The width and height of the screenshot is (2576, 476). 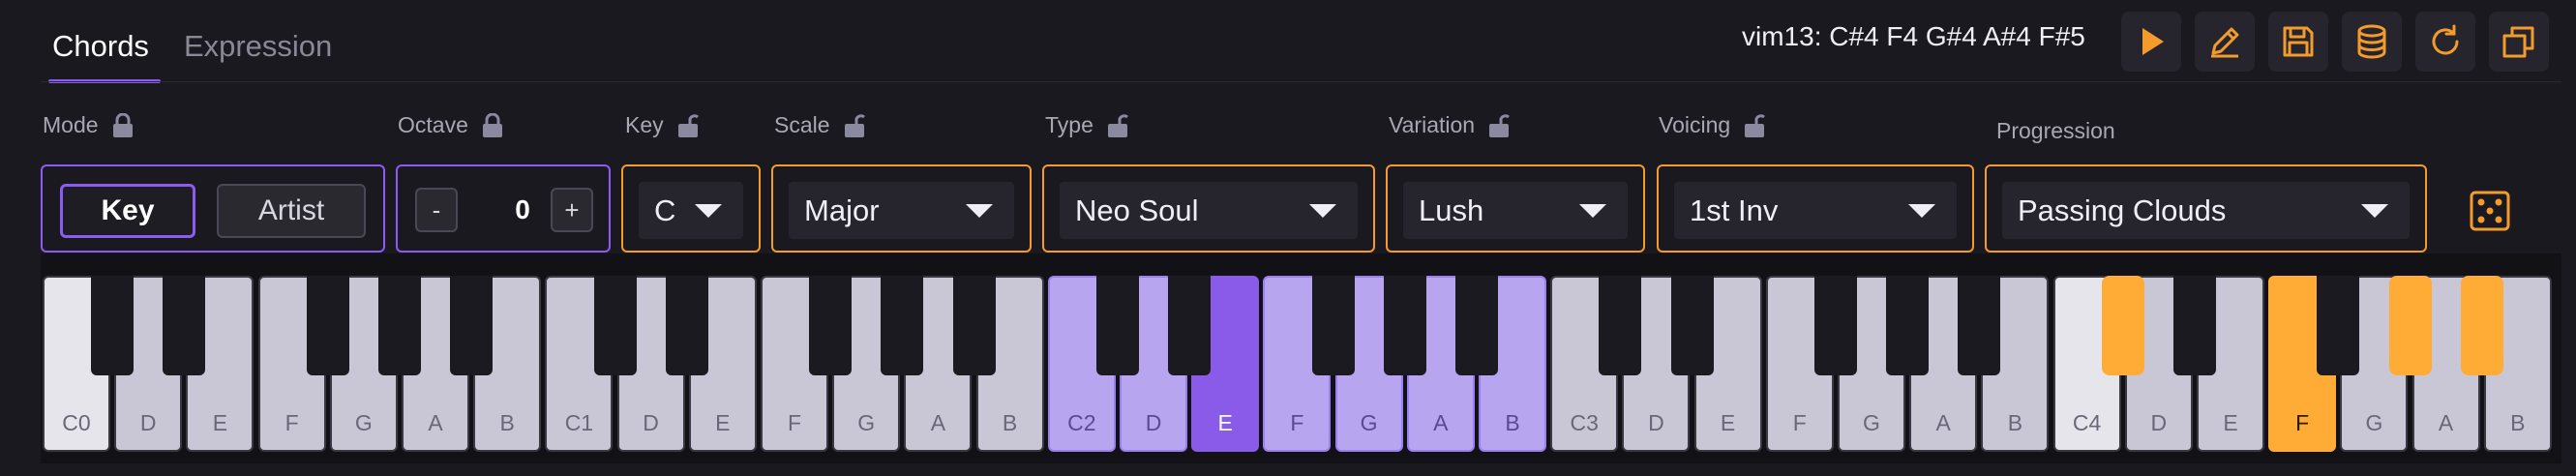 What do you see at coordinates (1450, 125) in the screenshot?
I see `variation-label: Variation` at bounding box center [1450, 125].